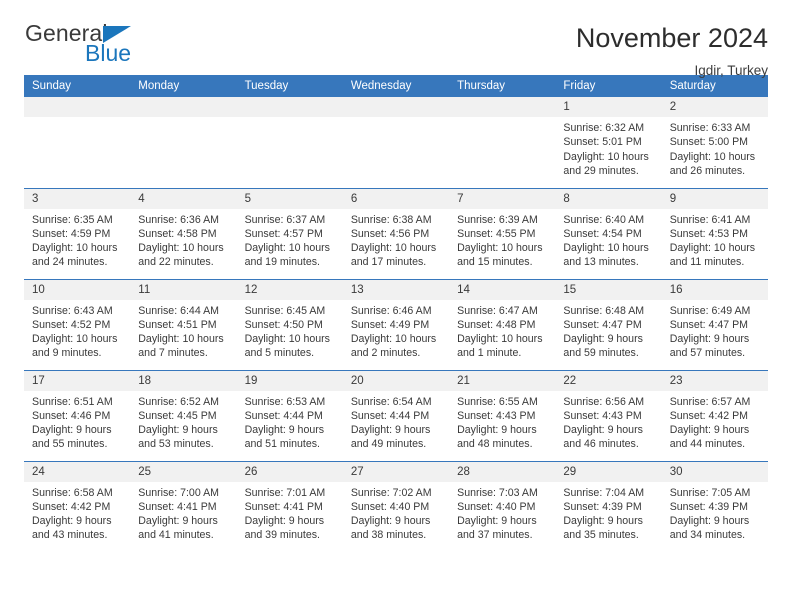  Describe the element at coordinates (709, 437) in the screenshot. I see `daylight-text: Daylight: 9 hours and 44 minutes.` at that location.